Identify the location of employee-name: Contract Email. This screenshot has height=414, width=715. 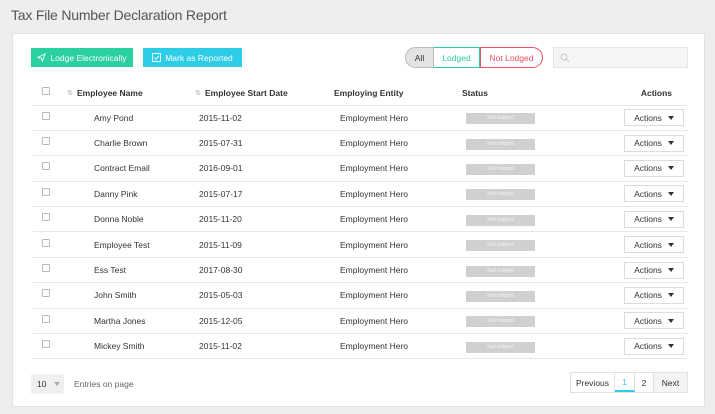
(131, 168).